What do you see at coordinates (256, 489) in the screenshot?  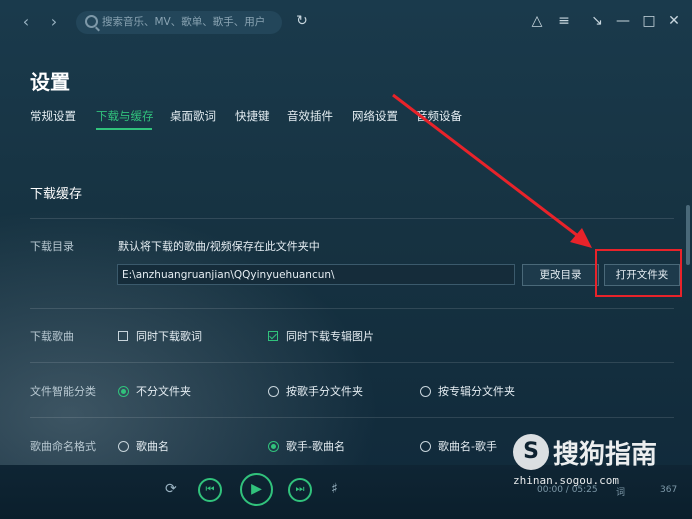 I see `play-icon: ▶` at bounding box center [256, 489].